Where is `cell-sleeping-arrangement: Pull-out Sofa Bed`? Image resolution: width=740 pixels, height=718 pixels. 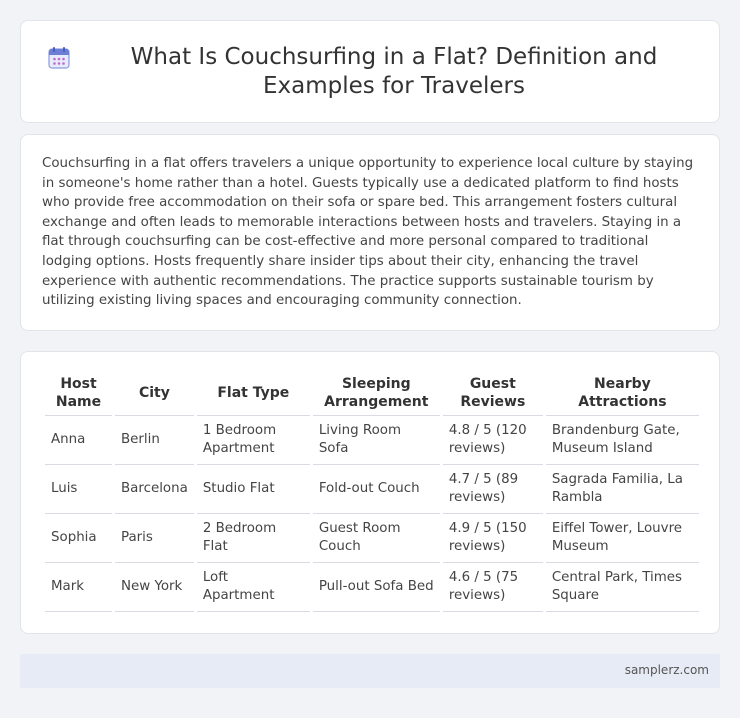
cell-sleeping-arrangement: Pull-out Sofa Bed is located at coordinates (375, 587).